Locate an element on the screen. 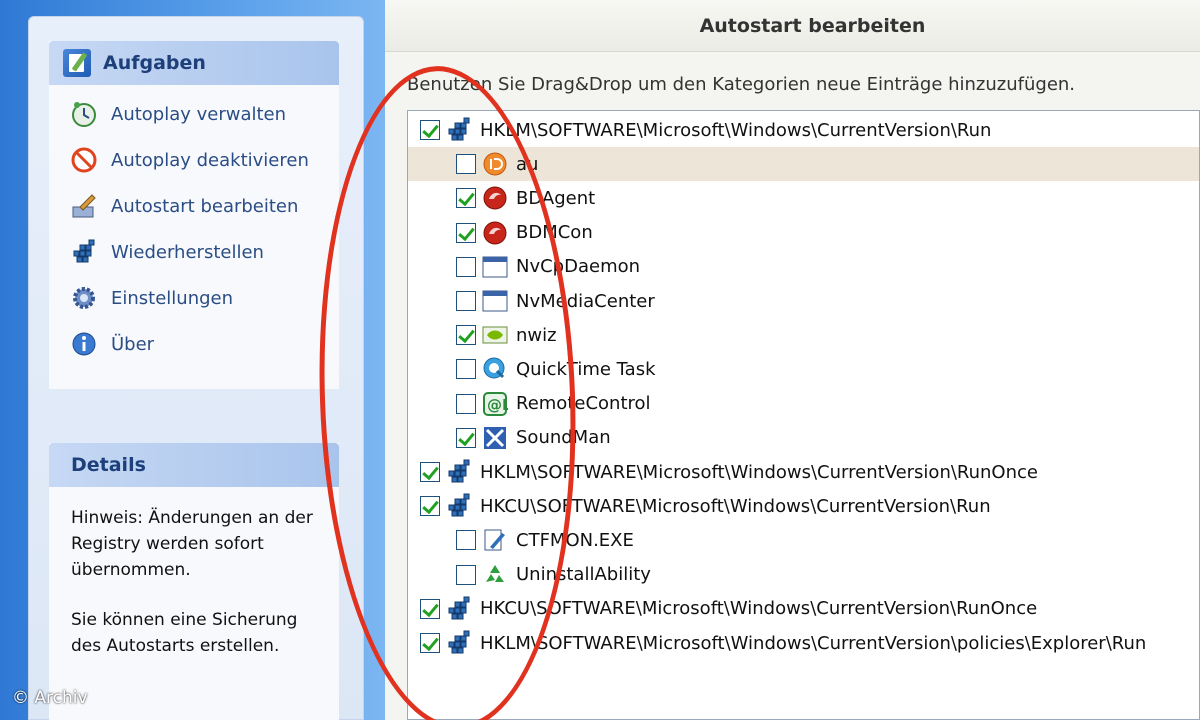 The height and width of the screenshot is (720, 1200). tree-row-label: au is located at coordinates (527, 164).